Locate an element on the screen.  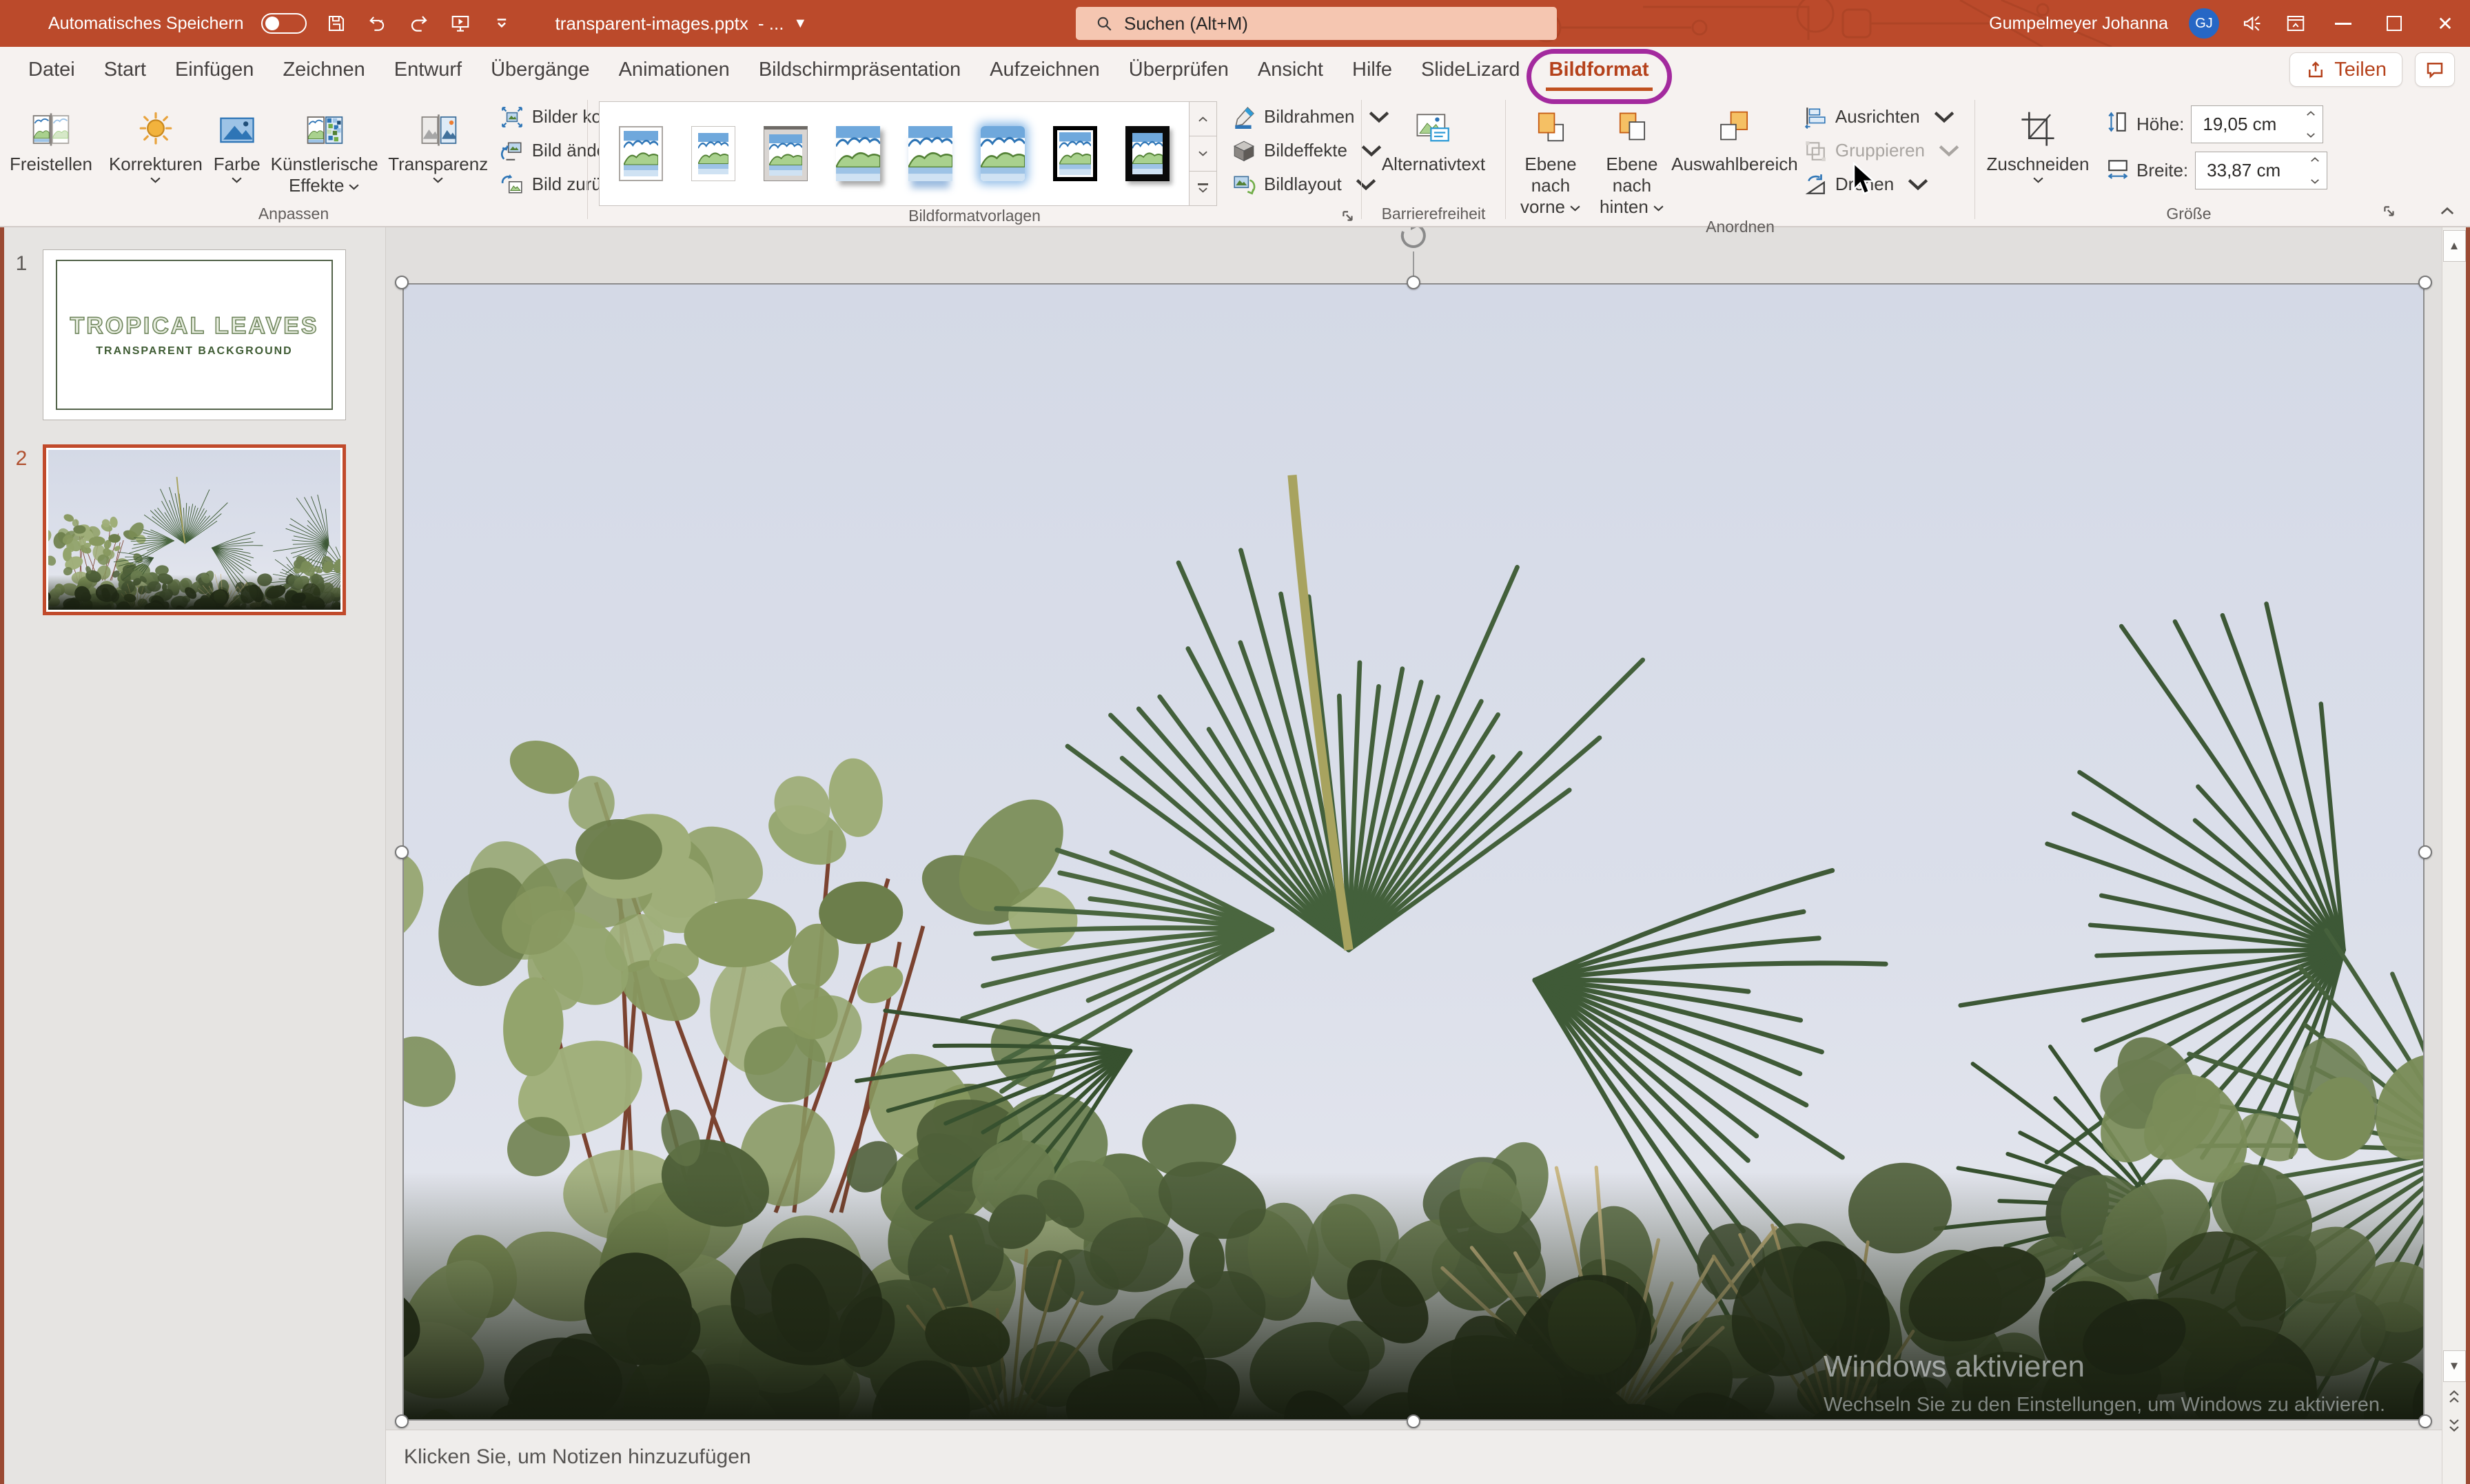
slide-thumbnail-1: 1 TROPICAL LEAVES TRANSPARENT BACKGROUND is located at coordinates (173, 334).